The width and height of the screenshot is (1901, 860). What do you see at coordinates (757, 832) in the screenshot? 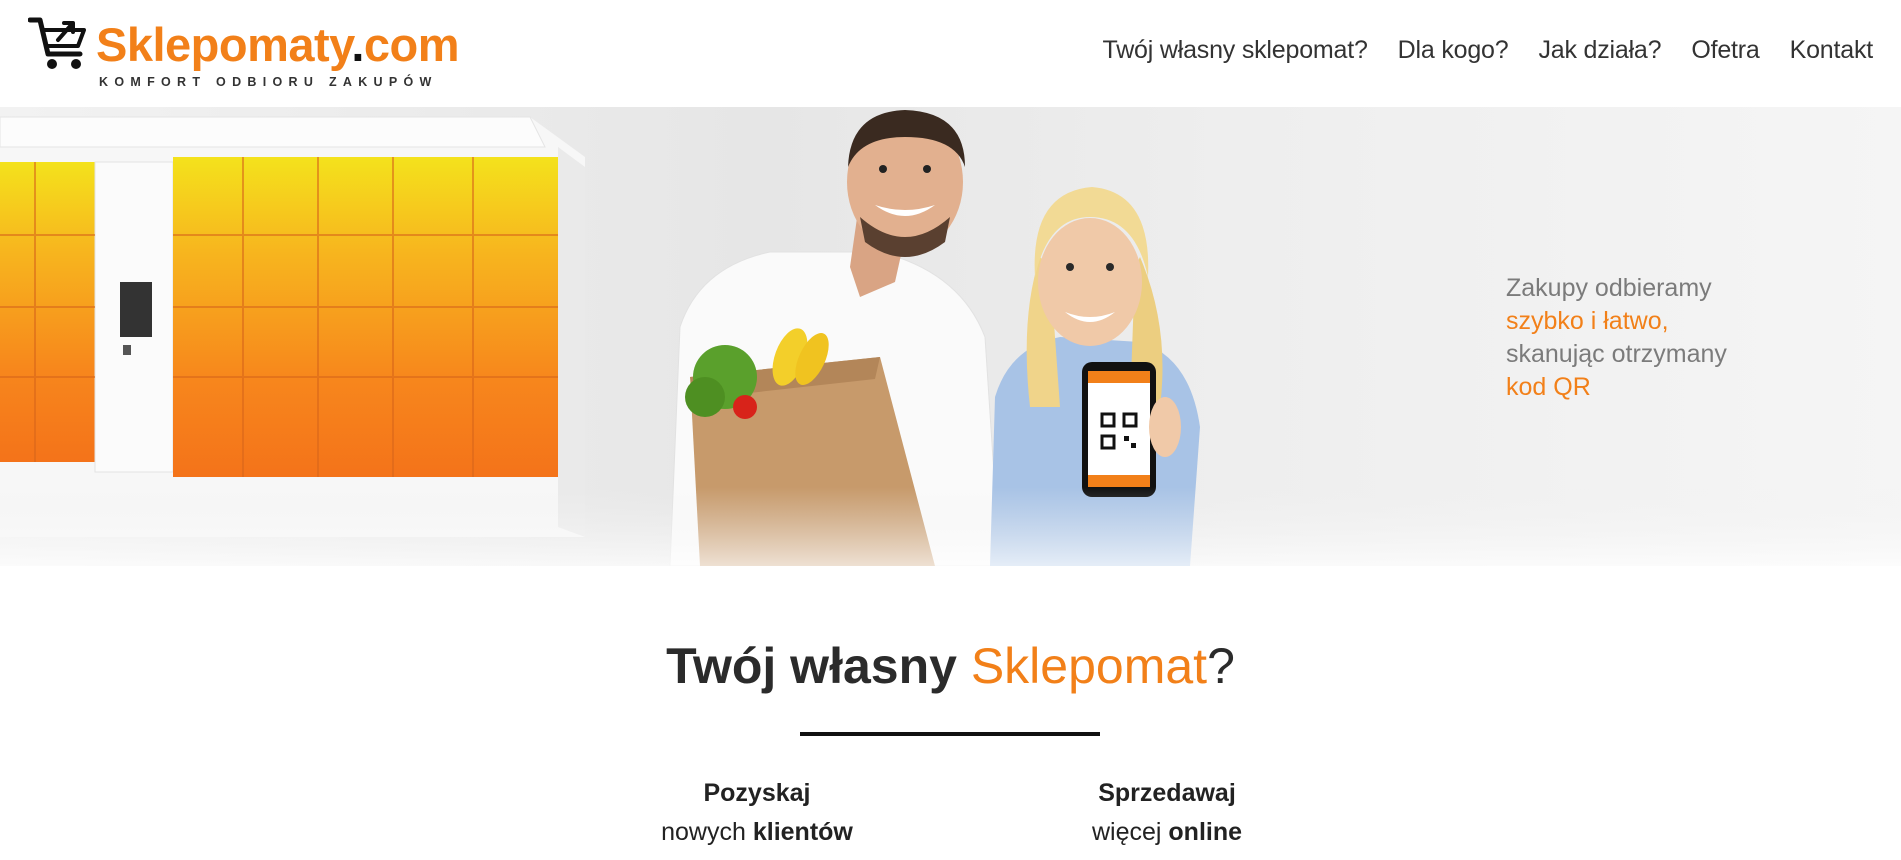
I see `feature-subtitle: nowych klientów` at bounding box center [757, 832].